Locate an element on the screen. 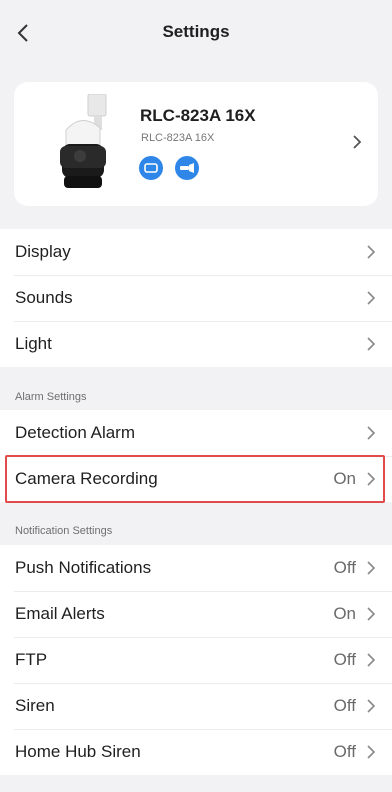 Image resolution: width=392 pixels, height=792 pixels. display-row: Display is located at coordinates (196, 252).